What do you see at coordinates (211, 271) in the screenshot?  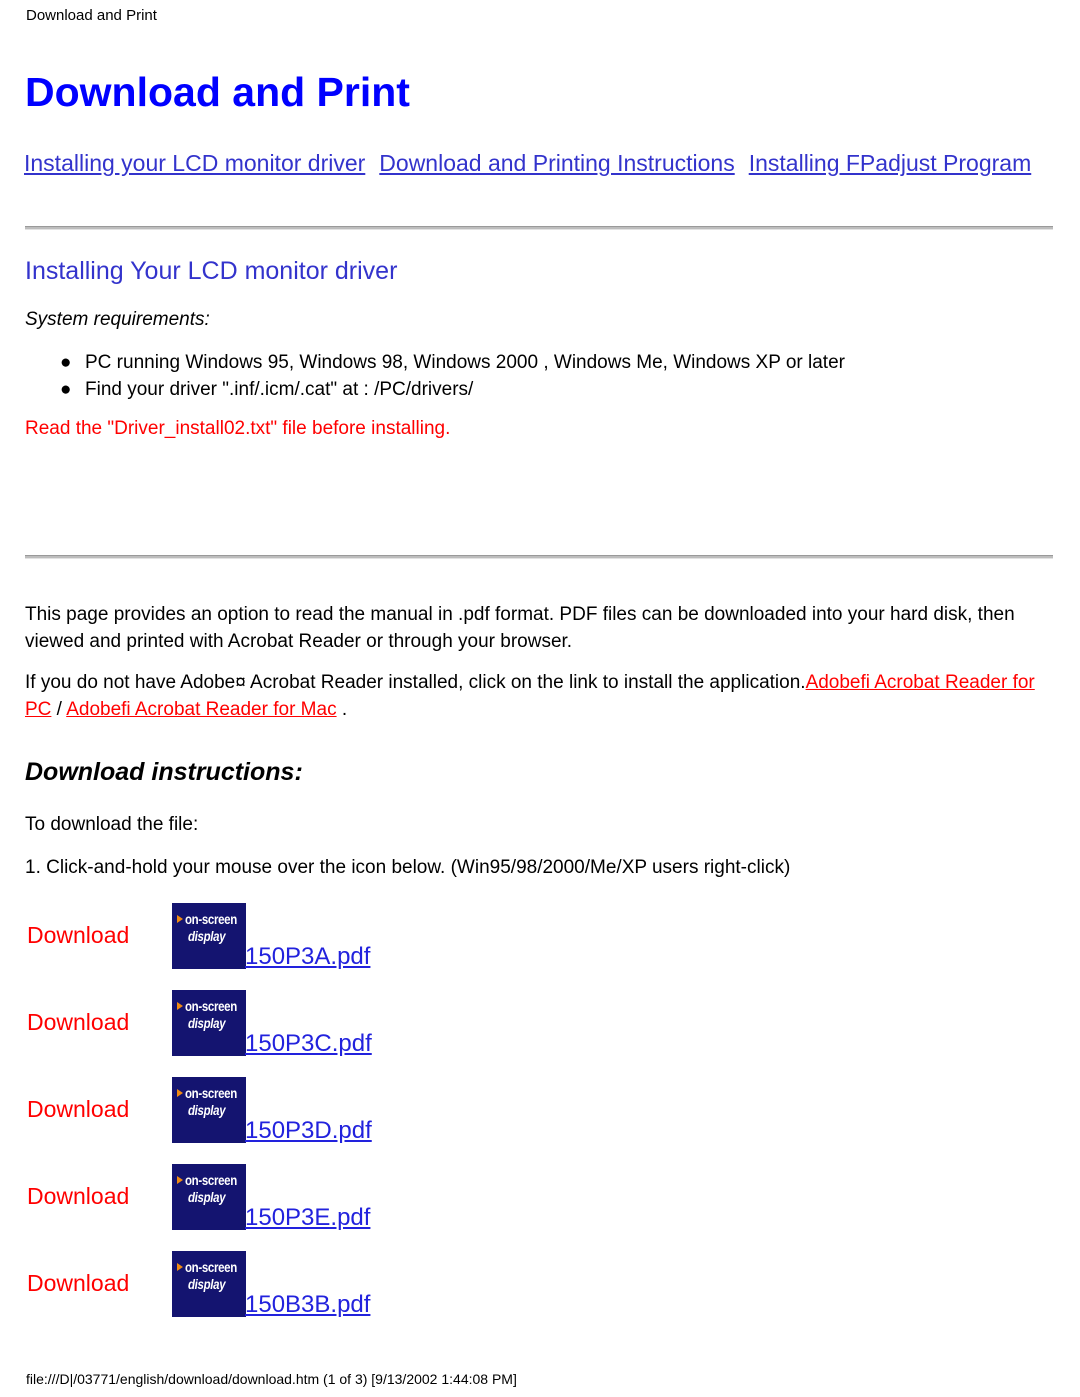 I see `section-heading-installing-driver: Installing Your LCD monitor driver` at bounding box center [211, 271].